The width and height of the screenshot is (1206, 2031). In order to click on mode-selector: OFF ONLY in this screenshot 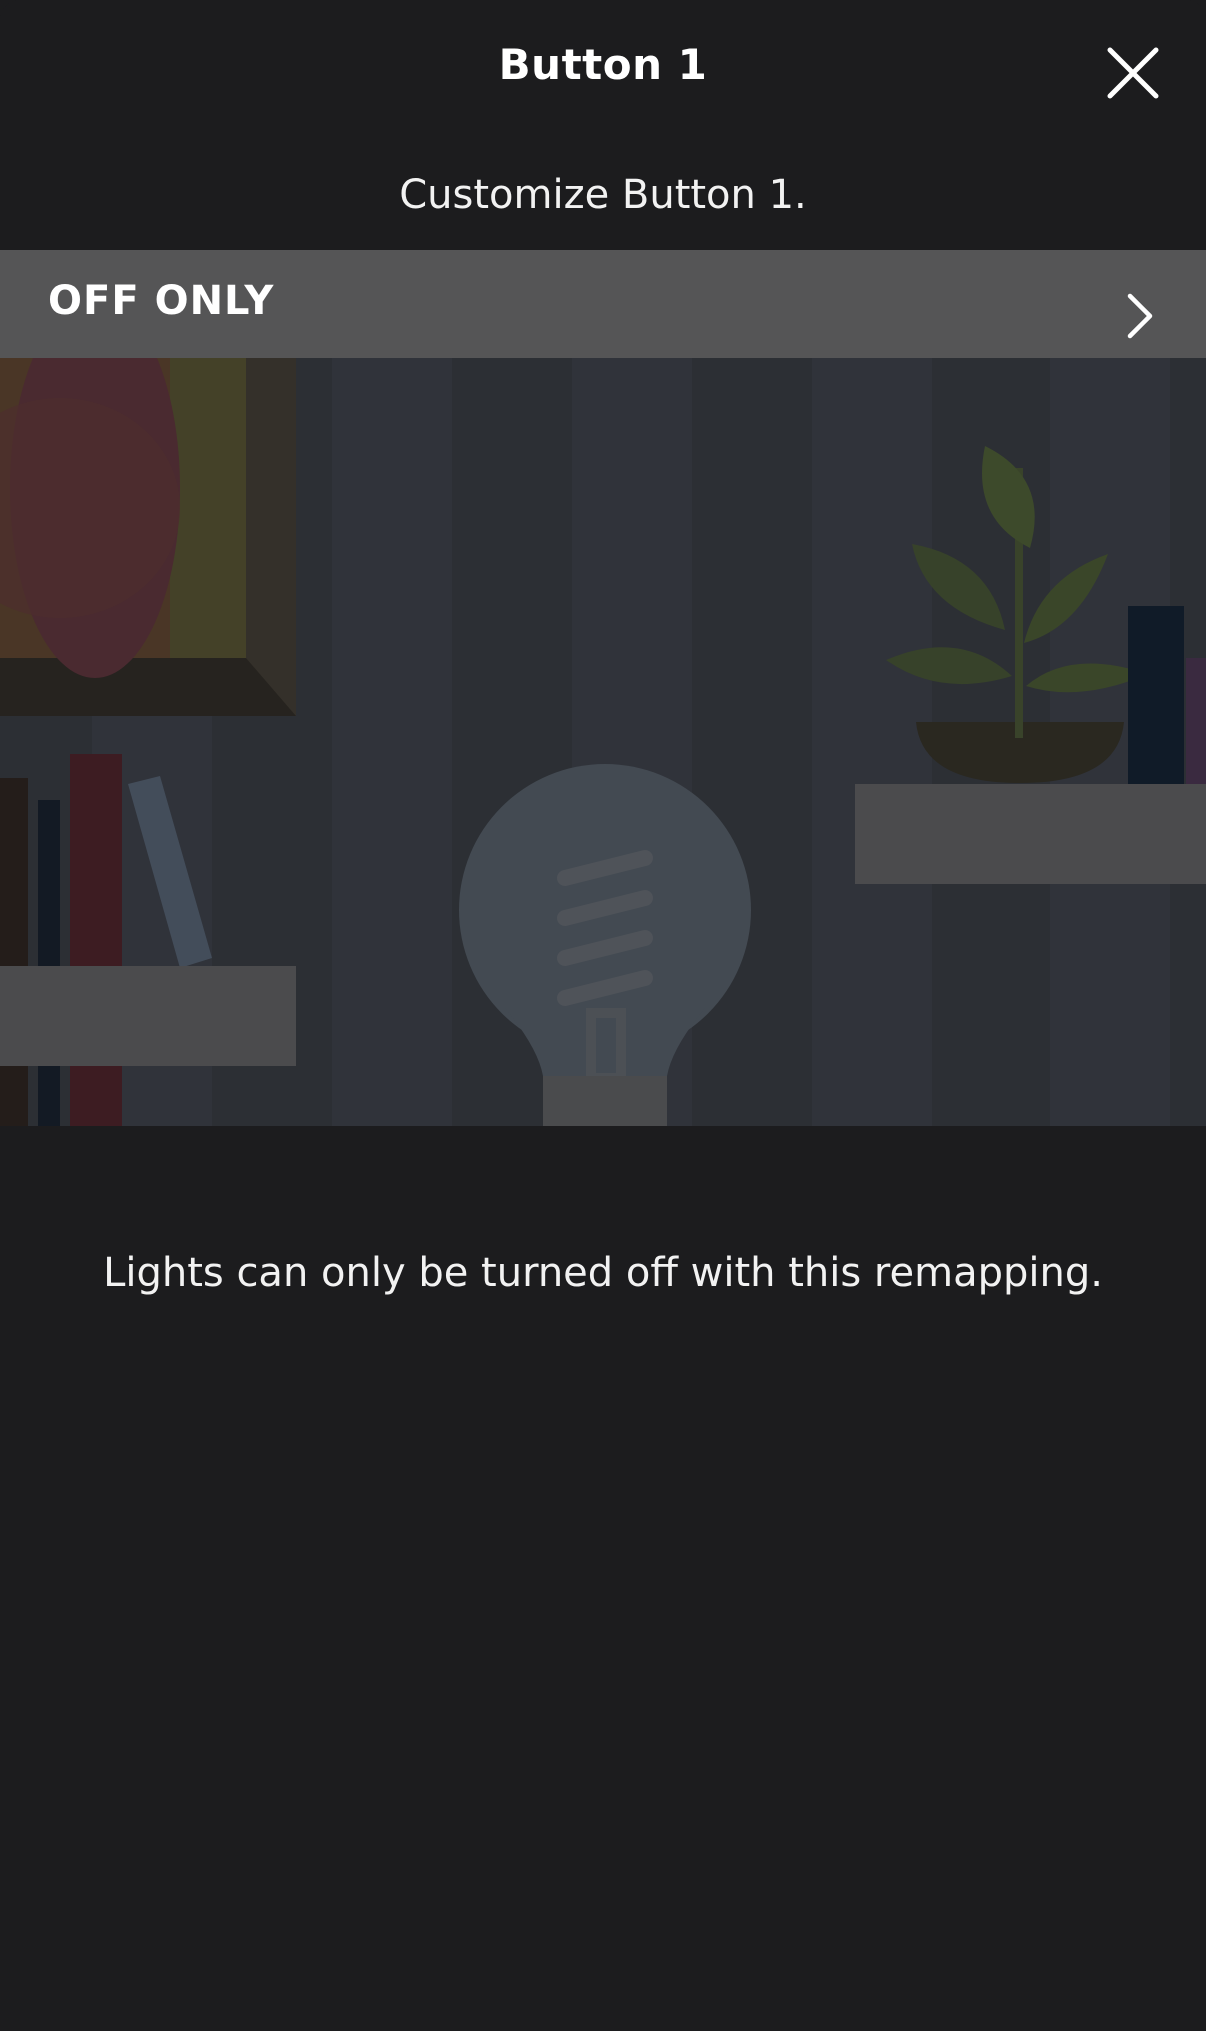, I will do `click(603, 304)`.